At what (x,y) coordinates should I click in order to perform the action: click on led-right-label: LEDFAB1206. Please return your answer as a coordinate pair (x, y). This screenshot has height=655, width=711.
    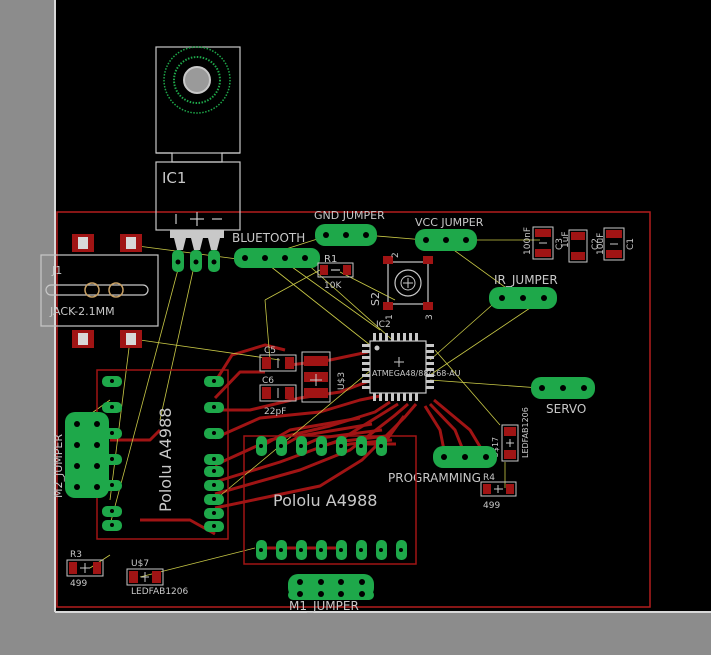
    Looking at the image, I should click on (525, 432).